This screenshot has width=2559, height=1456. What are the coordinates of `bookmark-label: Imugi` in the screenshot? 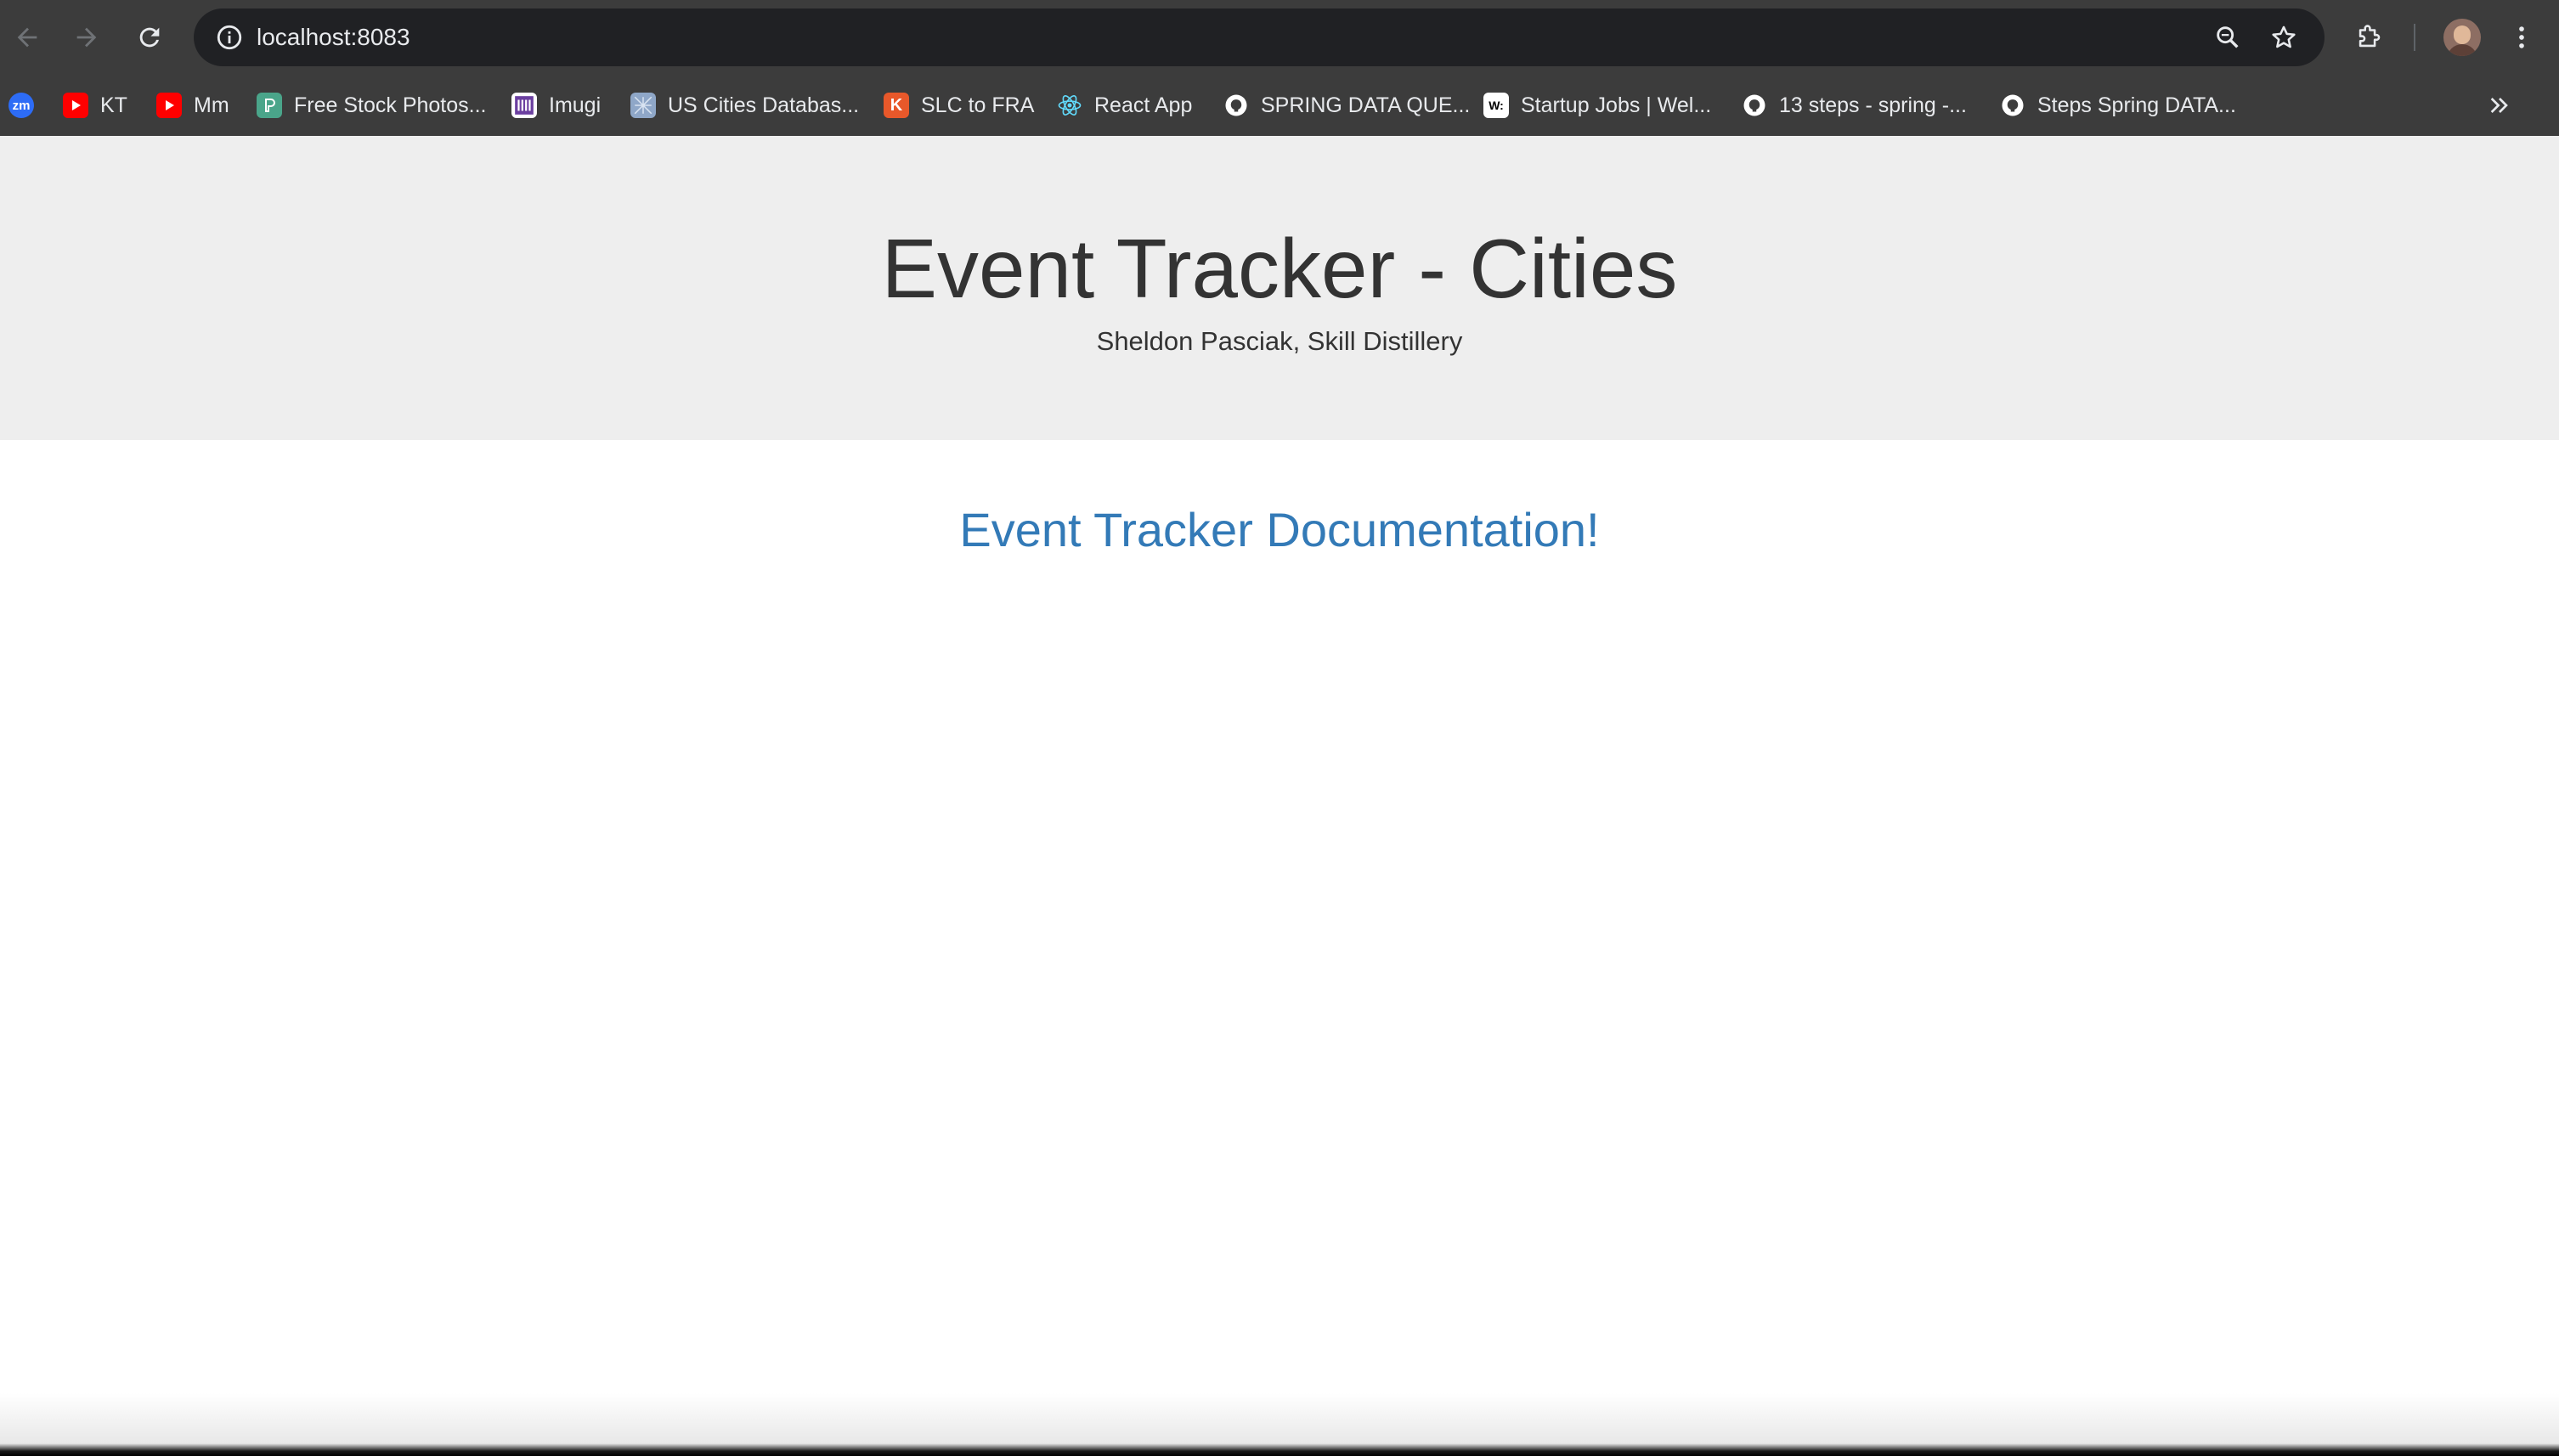 It's located at (575, 105).